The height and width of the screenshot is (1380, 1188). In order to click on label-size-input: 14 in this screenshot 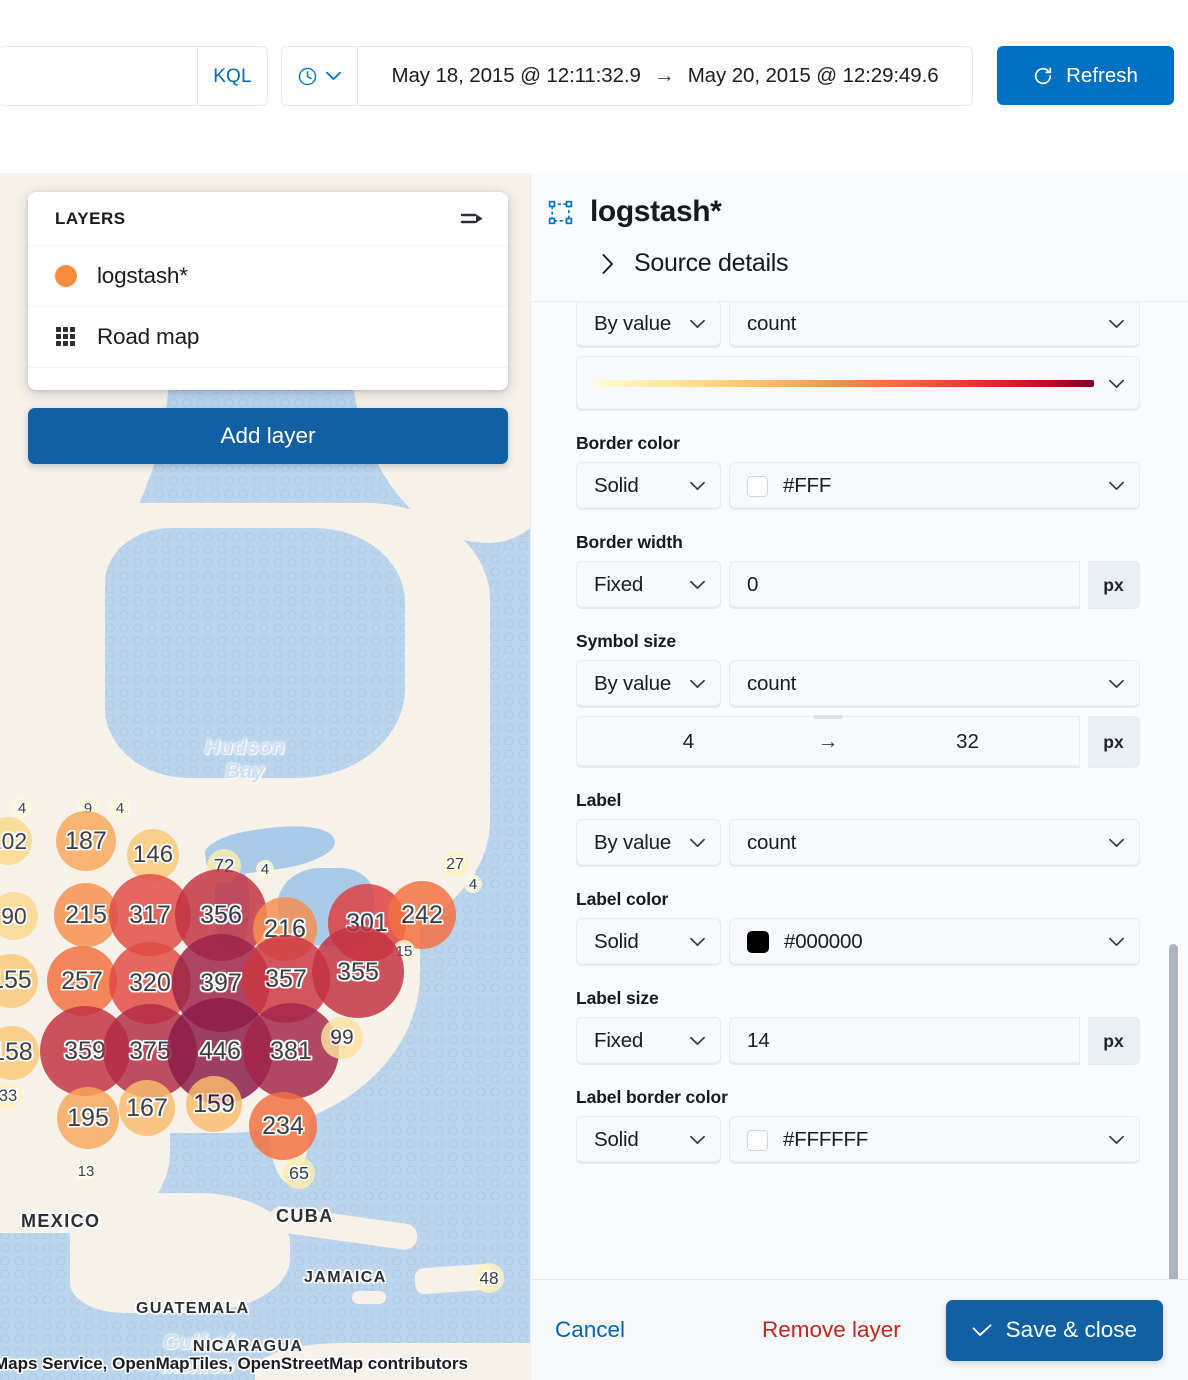, I will do `click(904, 1041)`.